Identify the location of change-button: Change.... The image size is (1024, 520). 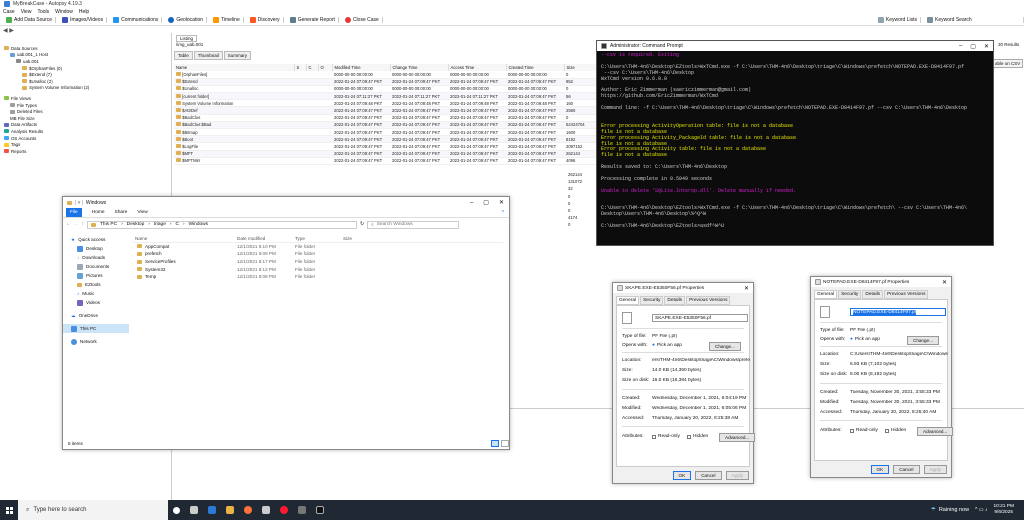
(923, 340).